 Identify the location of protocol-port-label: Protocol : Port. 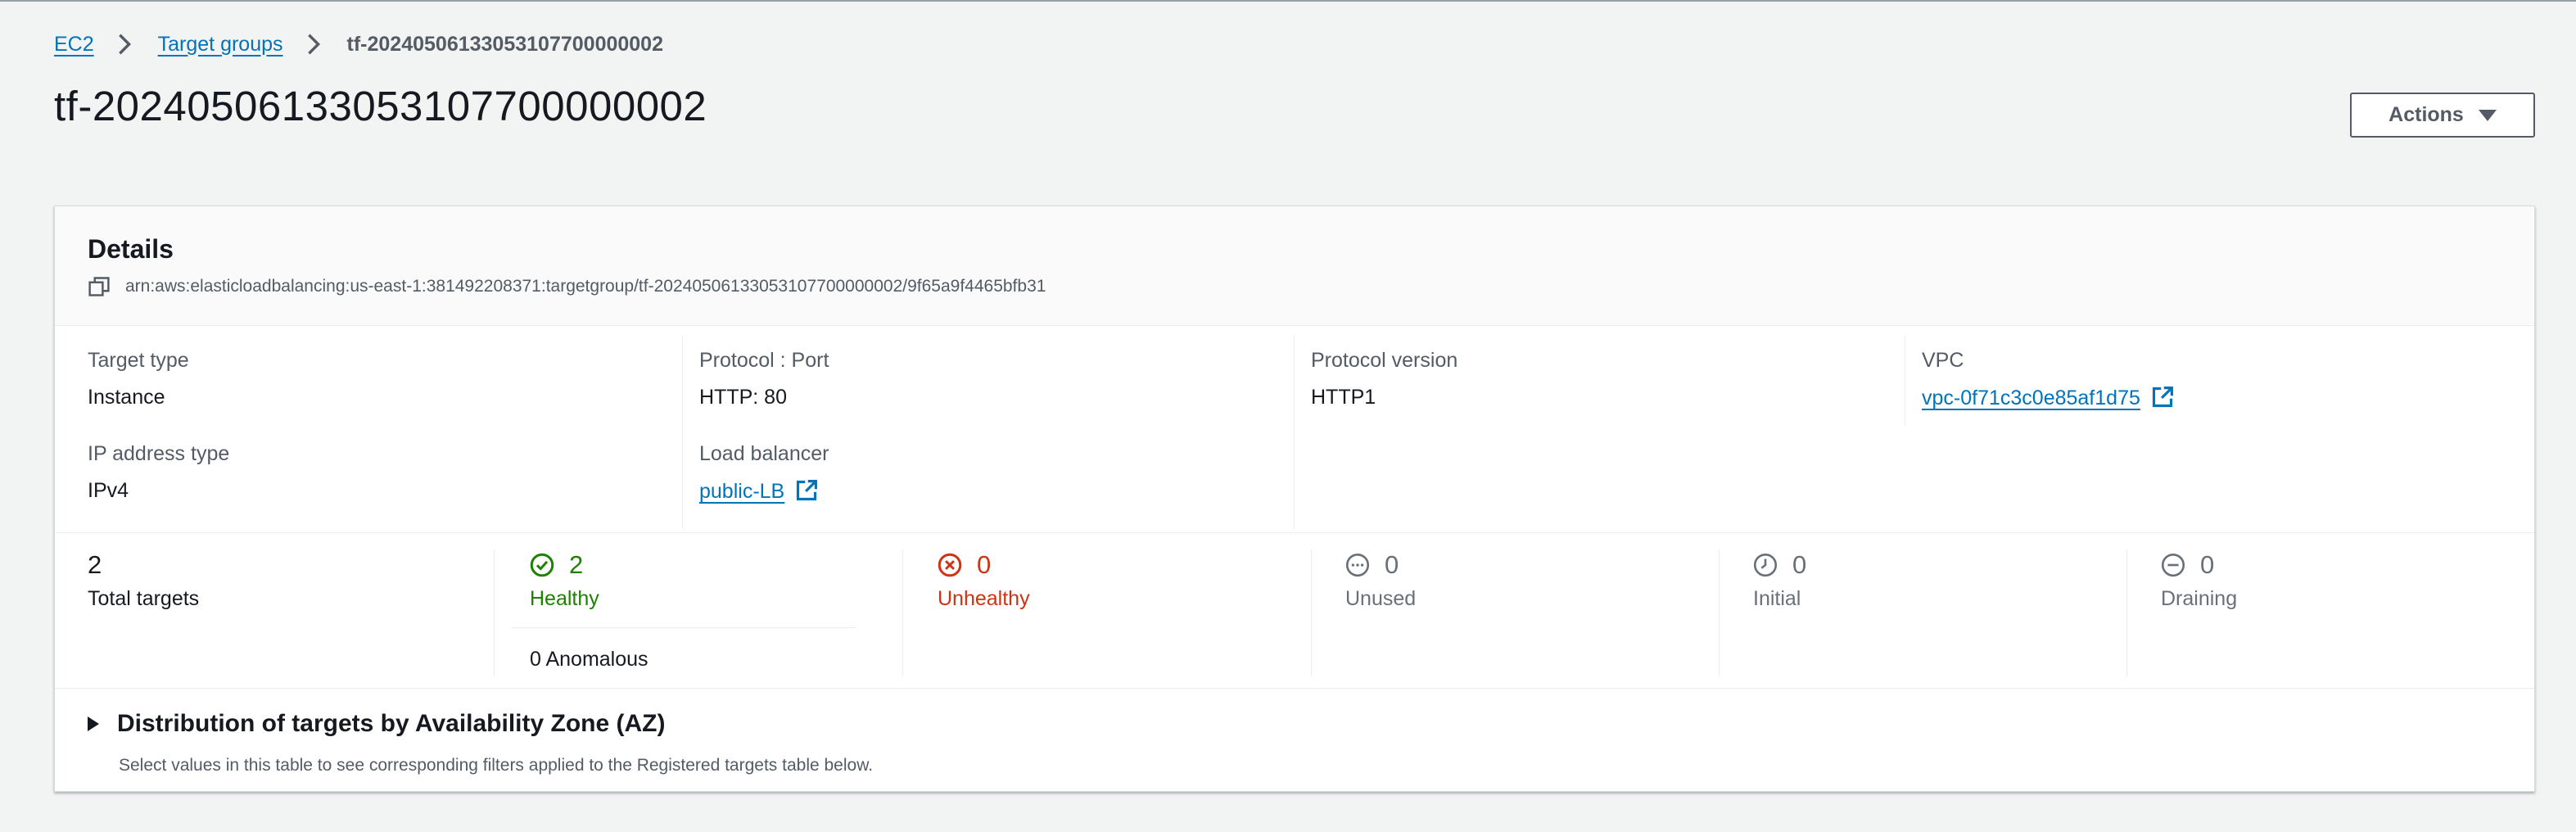
(764, 360).